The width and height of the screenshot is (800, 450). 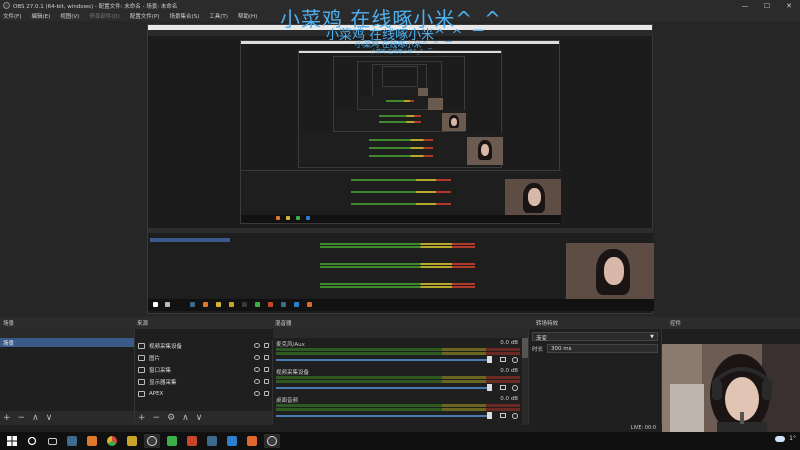 What do you see at coordinates (643, 428) in the screenshot?
I see `live-timer: LIVE: 00:0` at bounding box center [643, 428].